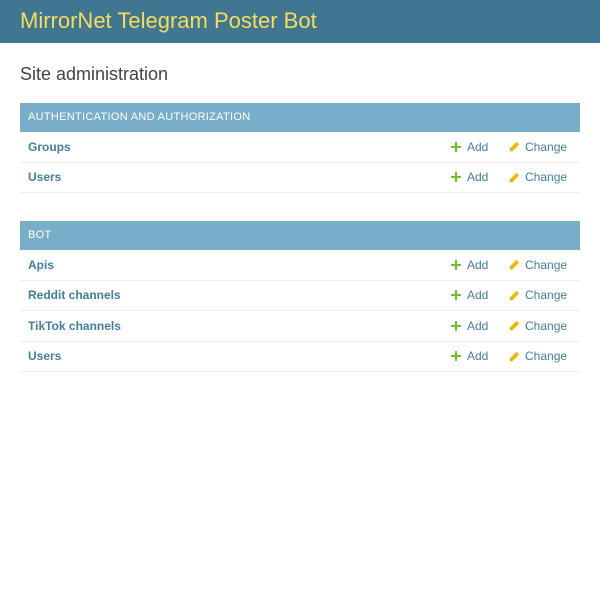 The width and height of the screenshot is (600, 600). I want to click on page-title: Site administration, so click(94, 74).